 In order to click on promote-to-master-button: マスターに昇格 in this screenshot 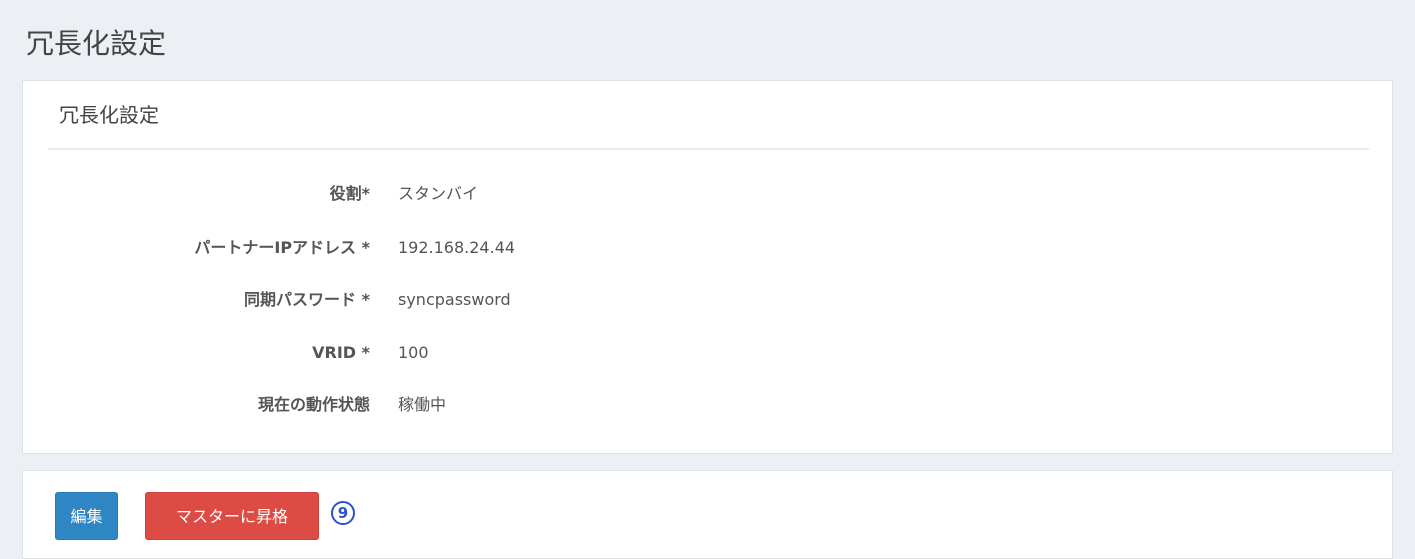, I will do `click(232, 516)`.